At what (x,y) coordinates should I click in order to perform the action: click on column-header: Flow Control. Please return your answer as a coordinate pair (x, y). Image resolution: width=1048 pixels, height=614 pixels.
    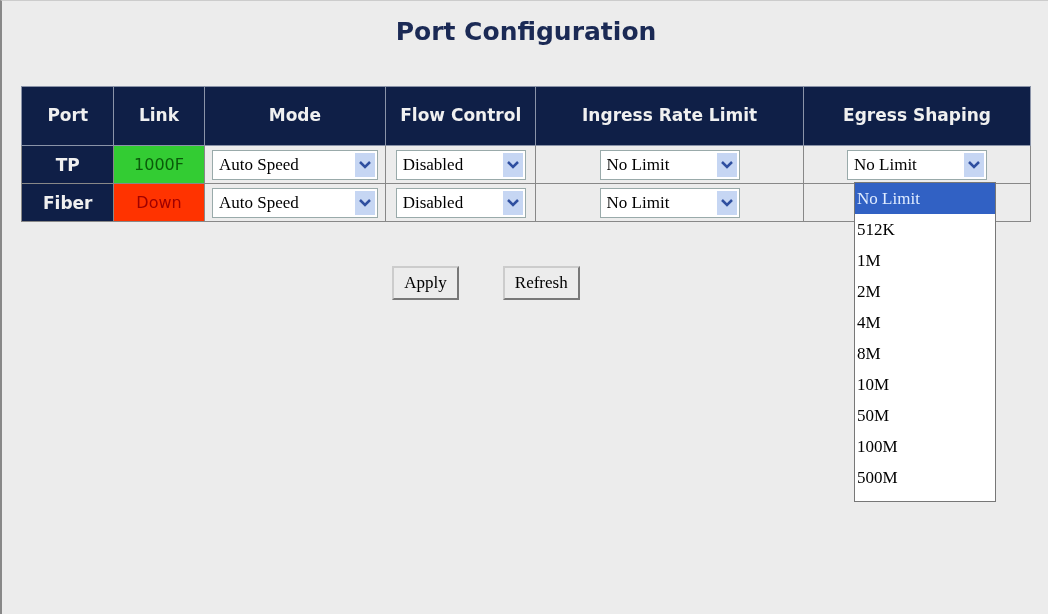
    Looking at the image, I should click on (460, 116).